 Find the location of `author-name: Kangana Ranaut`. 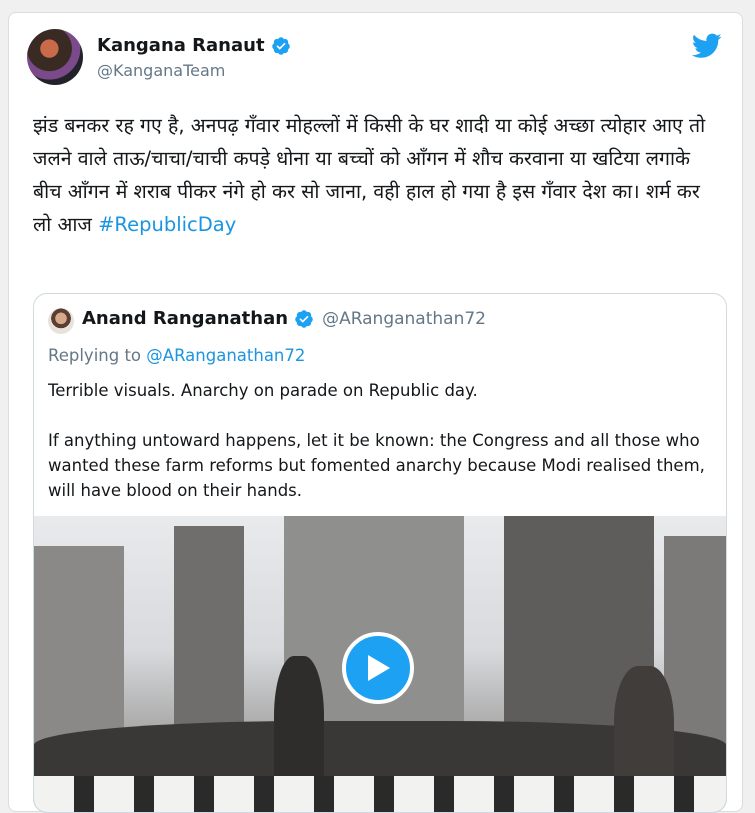

author-name: Kangana Ranaut is located at coordinates (181, 45).